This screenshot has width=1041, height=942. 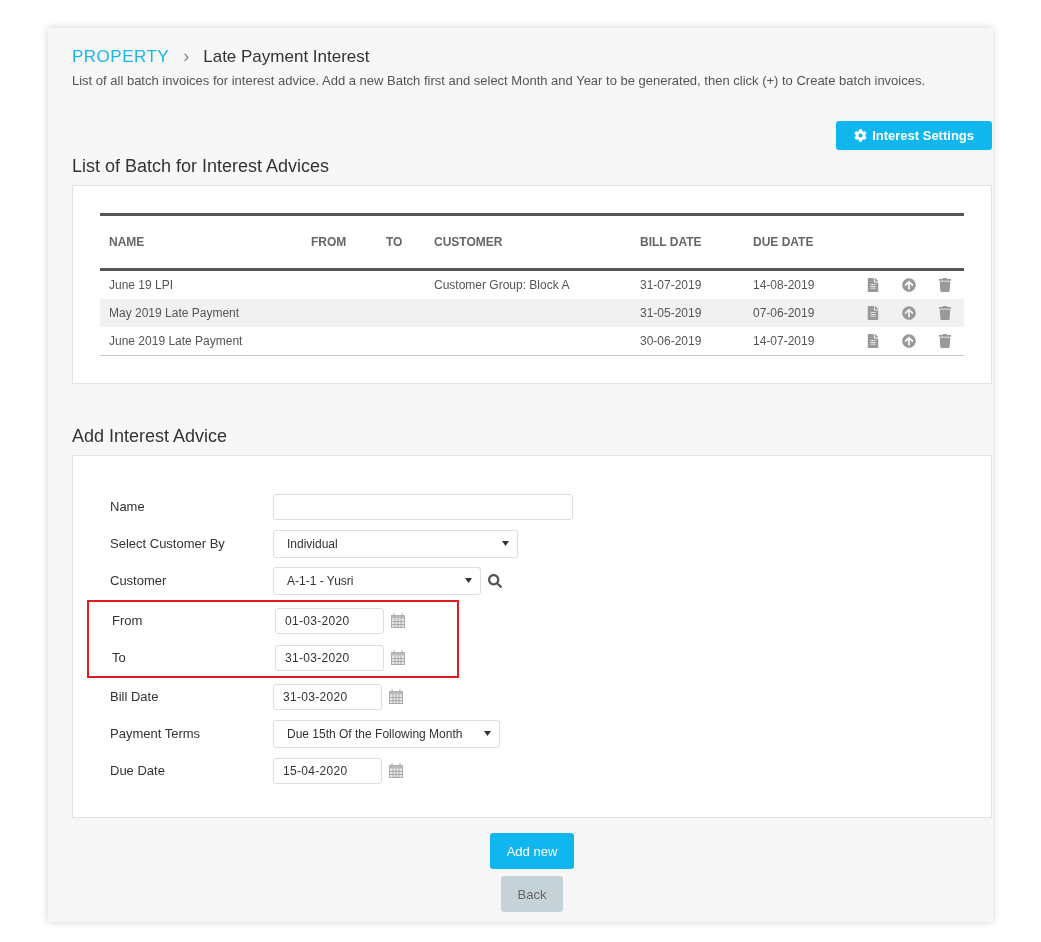 I want to click on select-dropdown: Due 15th Of the Following Month, so click(x=386, y=733).